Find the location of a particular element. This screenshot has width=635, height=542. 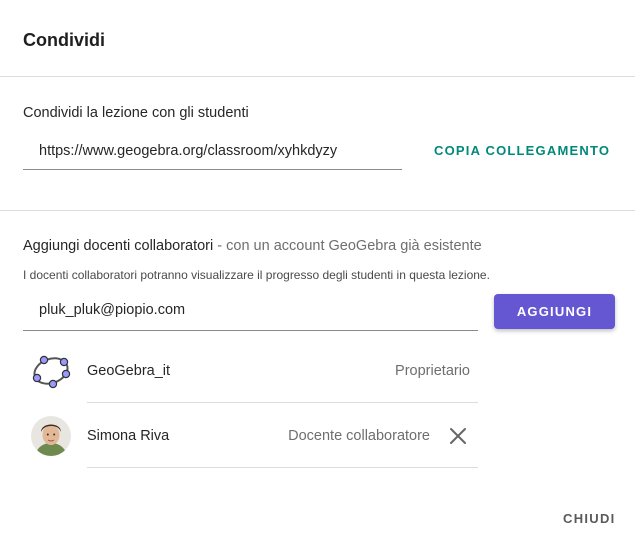

collaborator-email-field is located at coordinates (250, 313).